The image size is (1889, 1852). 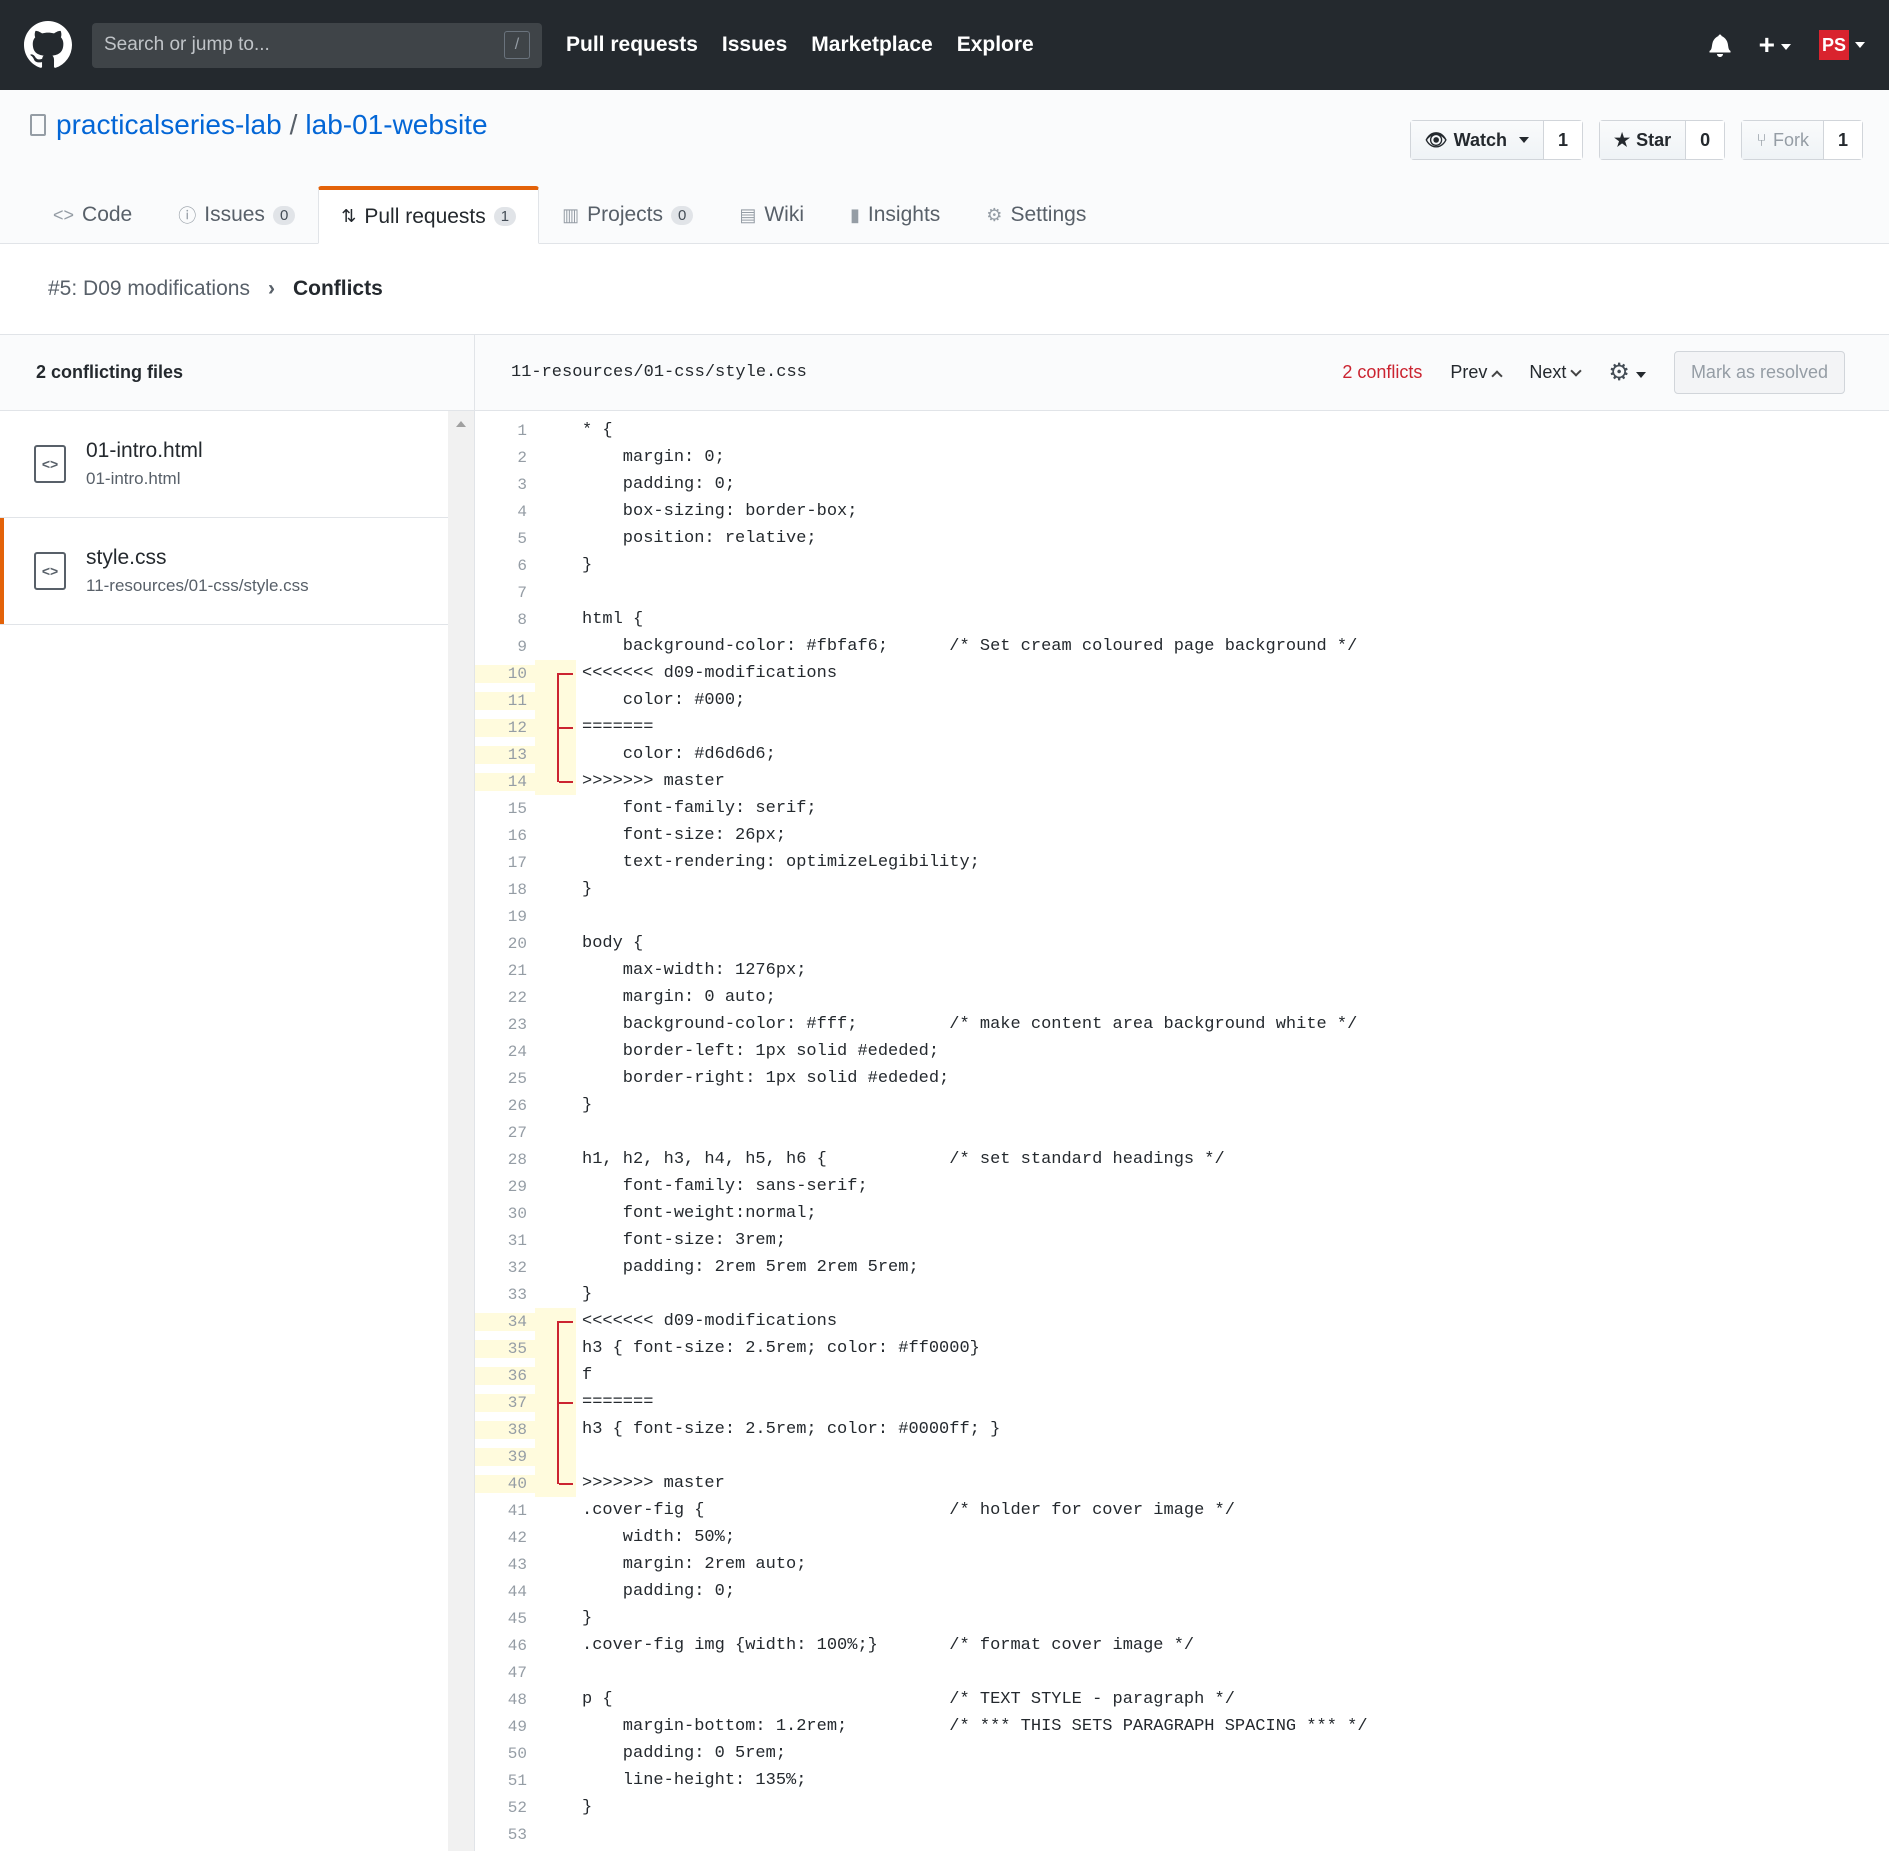 I want to click on next-conflict-button: Next, so click(x=1556, y=372).